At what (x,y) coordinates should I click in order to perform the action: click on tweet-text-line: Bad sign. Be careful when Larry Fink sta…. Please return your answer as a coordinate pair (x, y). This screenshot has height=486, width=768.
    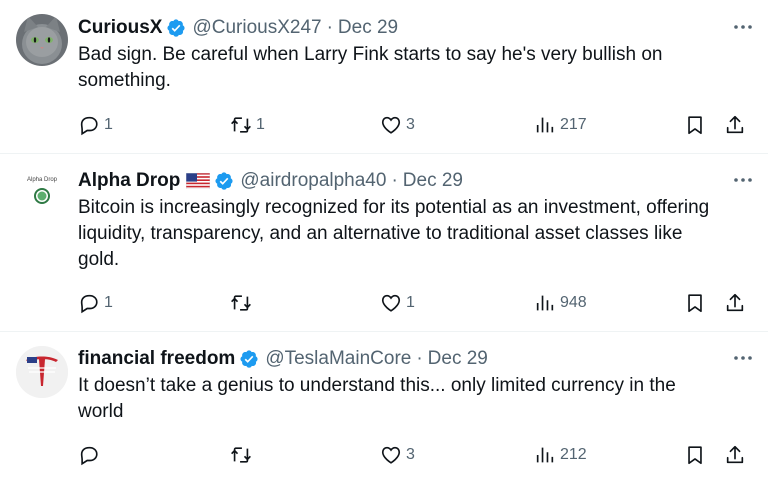
    Looking at the image, I should click on (370, 54).